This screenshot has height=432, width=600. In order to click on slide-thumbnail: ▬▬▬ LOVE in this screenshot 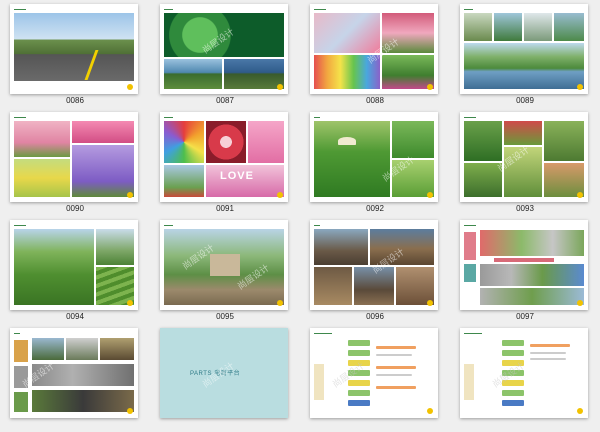, I will do `click(224, 157)`.